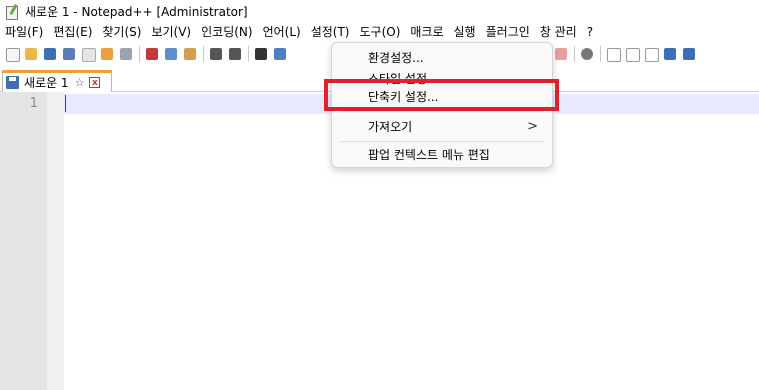 The width and height of the screenshot is (759, 390). Describe the element at coordinates (561, 54) in the screenshot. I see `folder-workspace-icon` at that location.